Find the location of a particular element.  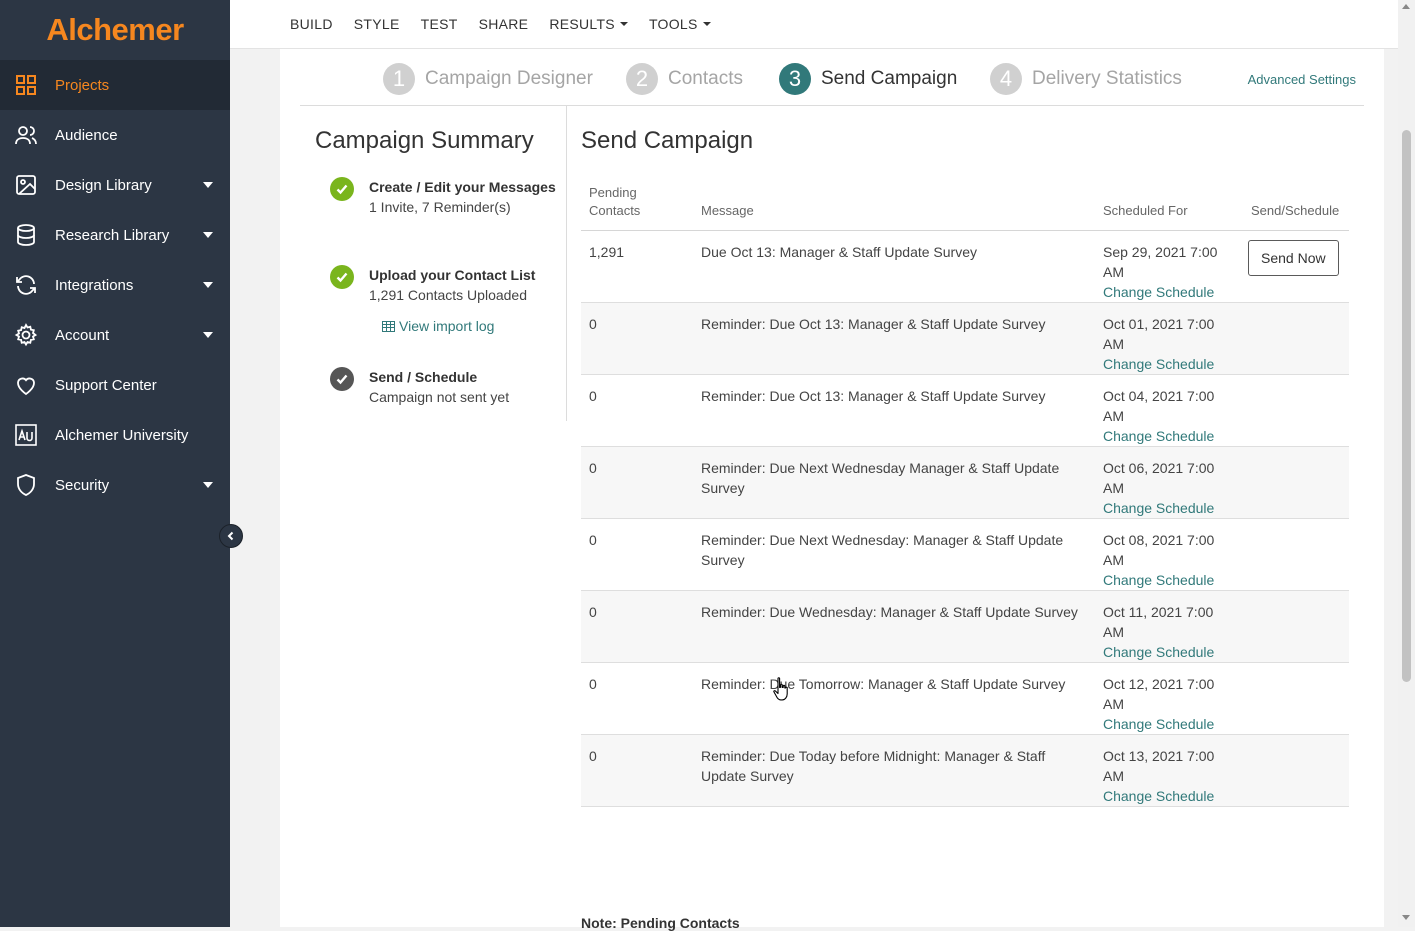

step-send-campaign: 3 Send Campaign is located at coordinates (868, 79).